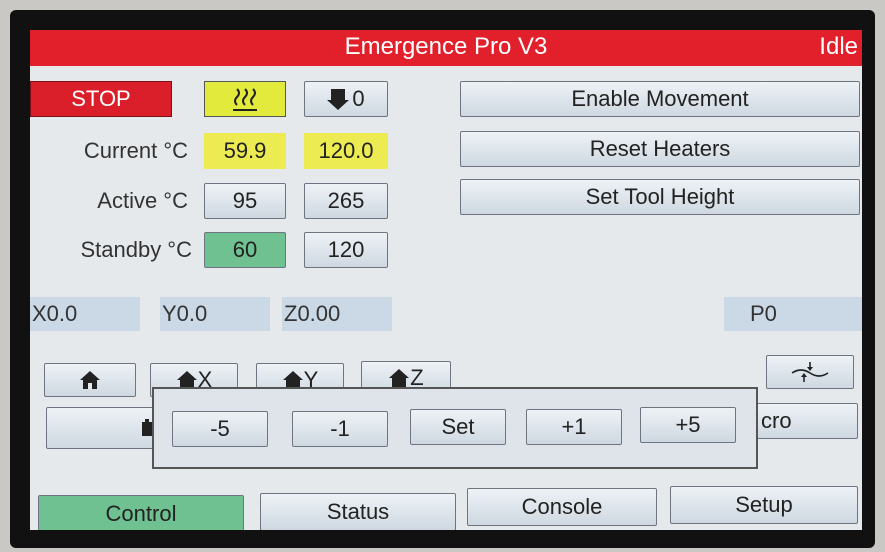 The width and height of the screenshot is (885, 552). Describe the element at coordinates (764, 505) in the screenshot. I see `tab-setup: Setup` at that location.